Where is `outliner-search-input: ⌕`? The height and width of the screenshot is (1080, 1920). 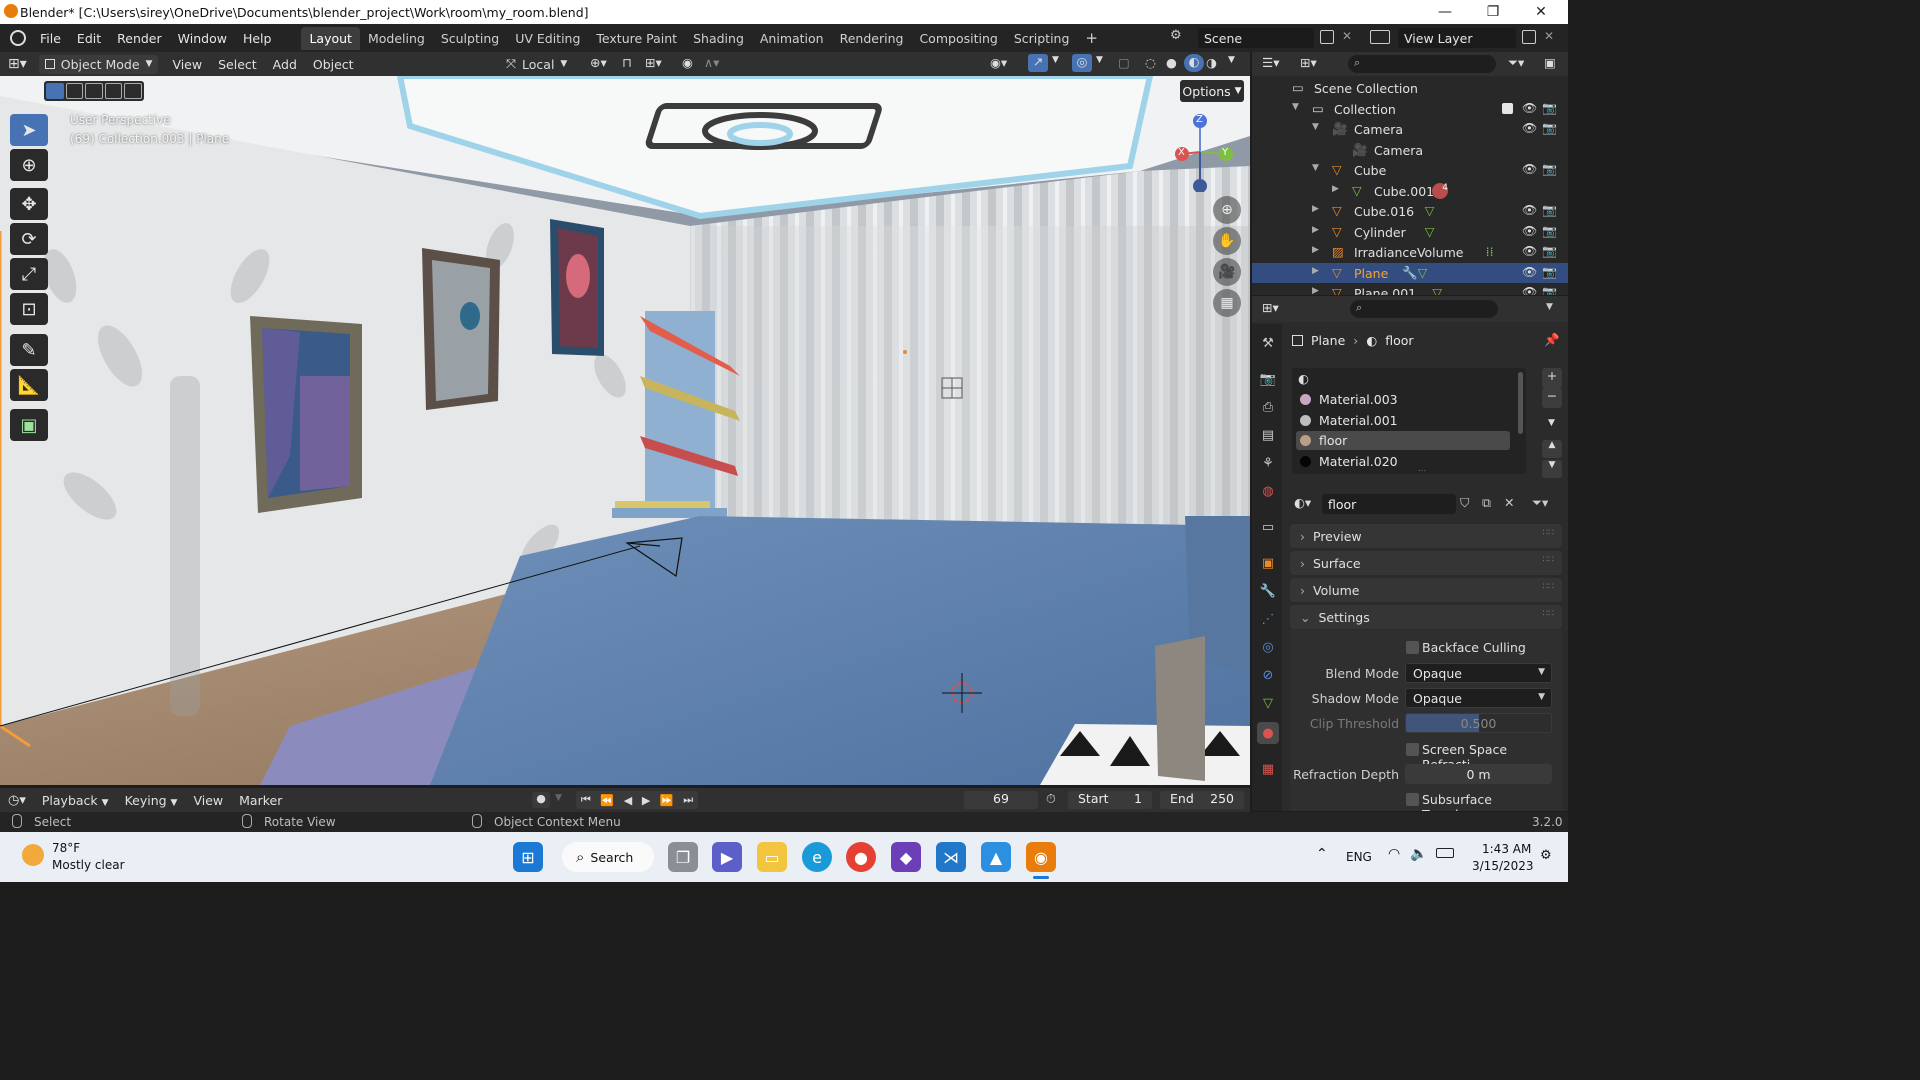
outliner-search-input: ⌕ is located at coordinates (1422, 64).